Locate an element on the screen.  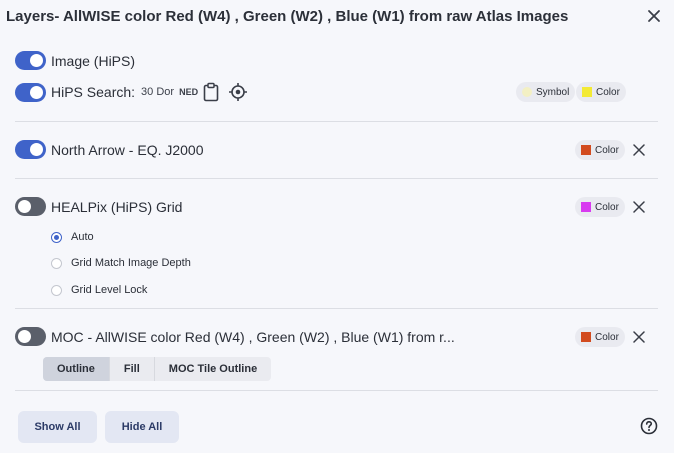
hide-all-button: Hide All is located at coordinates (142, 427).